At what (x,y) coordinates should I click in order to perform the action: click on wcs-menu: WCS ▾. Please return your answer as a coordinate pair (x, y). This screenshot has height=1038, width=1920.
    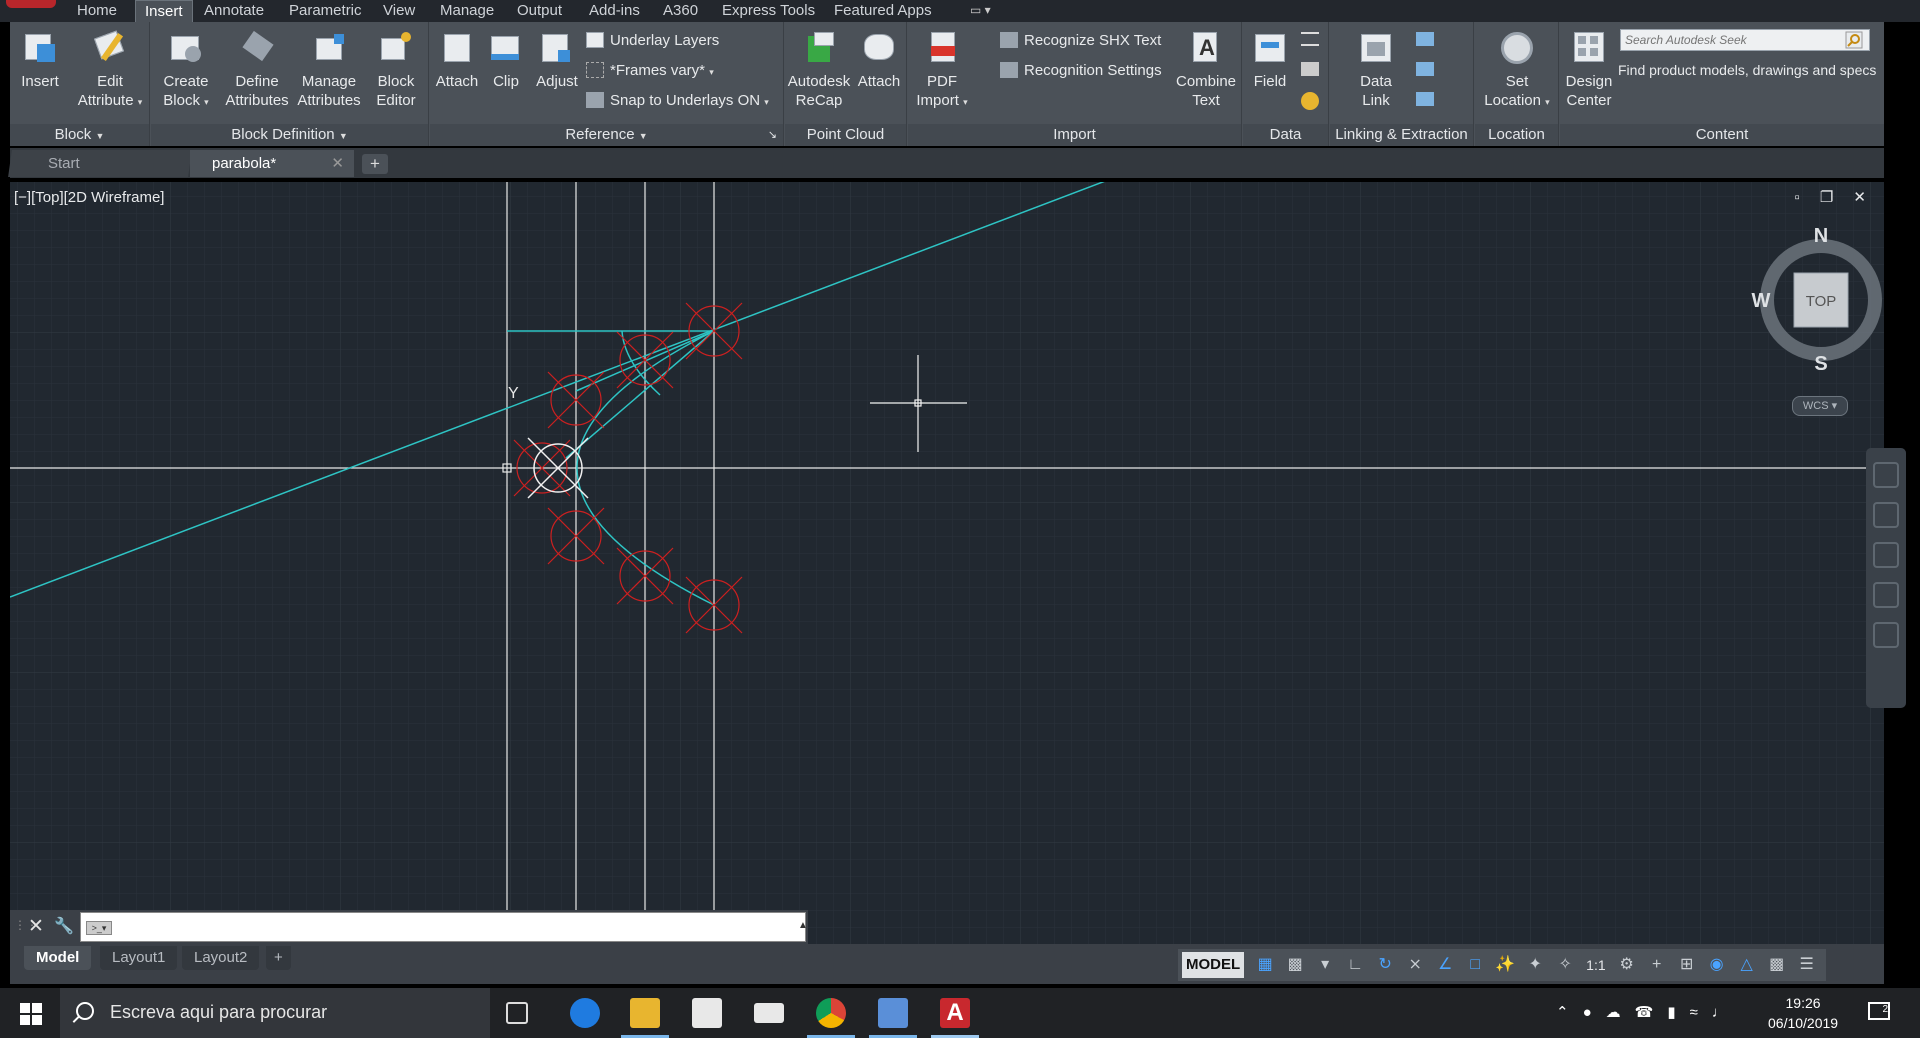
    Looking at the image, I should click on (1820, 406).